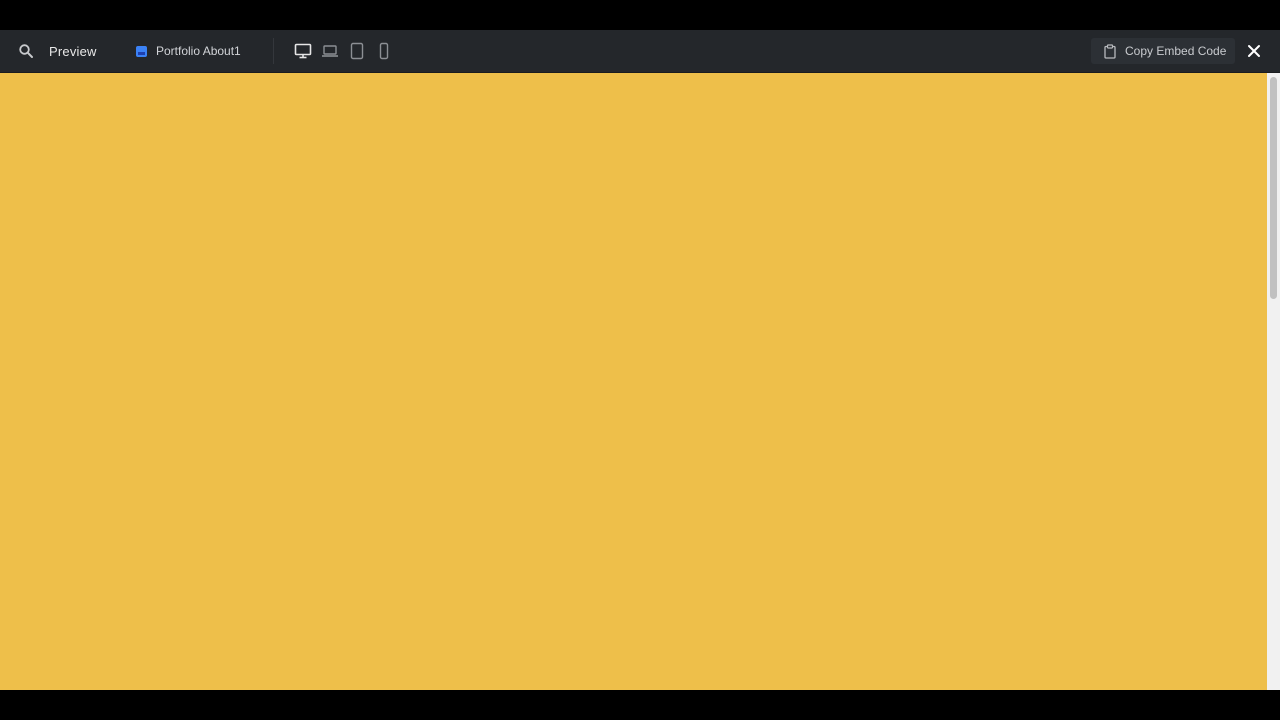  I want to click on copy-embed-code-button: Copy Embed Code, so click(1163, 51).